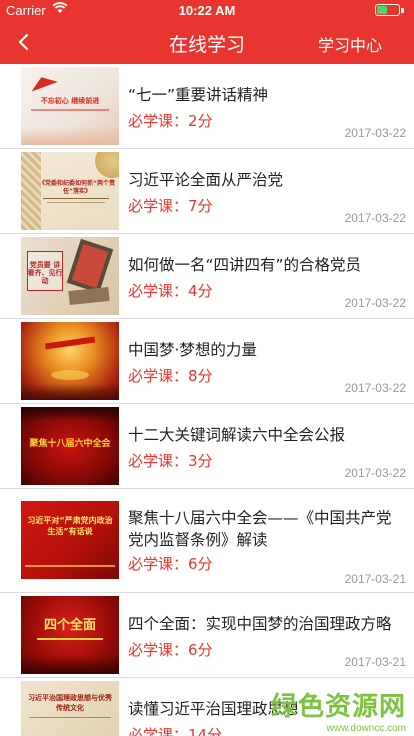  I want to click on learning-center-button: 学习中心, so click(350, 44).